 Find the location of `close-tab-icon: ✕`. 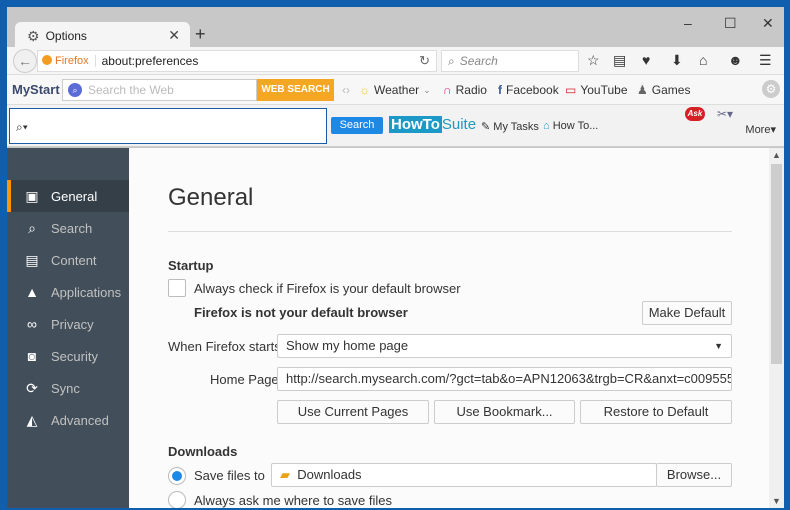

close-tab-icon: ✕ is located at coordinates (174, 35).